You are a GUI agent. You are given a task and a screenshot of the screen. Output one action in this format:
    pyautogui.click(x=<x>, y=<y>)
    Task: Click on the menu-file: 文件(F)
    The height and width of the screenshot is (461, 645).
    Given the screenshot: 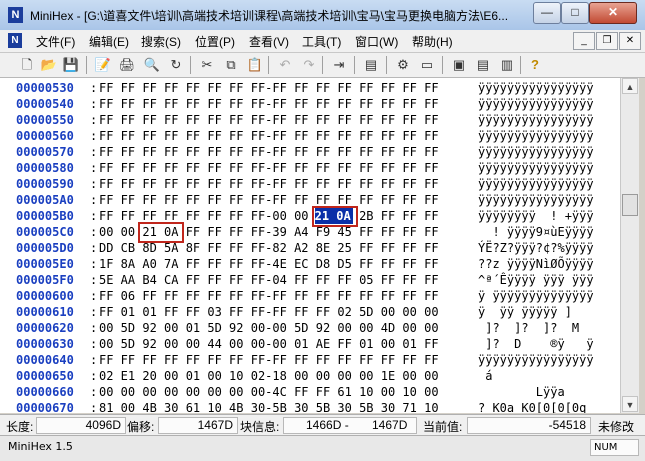 What is the action you would take?
    pyautogui.click(x=55, y=41)
    